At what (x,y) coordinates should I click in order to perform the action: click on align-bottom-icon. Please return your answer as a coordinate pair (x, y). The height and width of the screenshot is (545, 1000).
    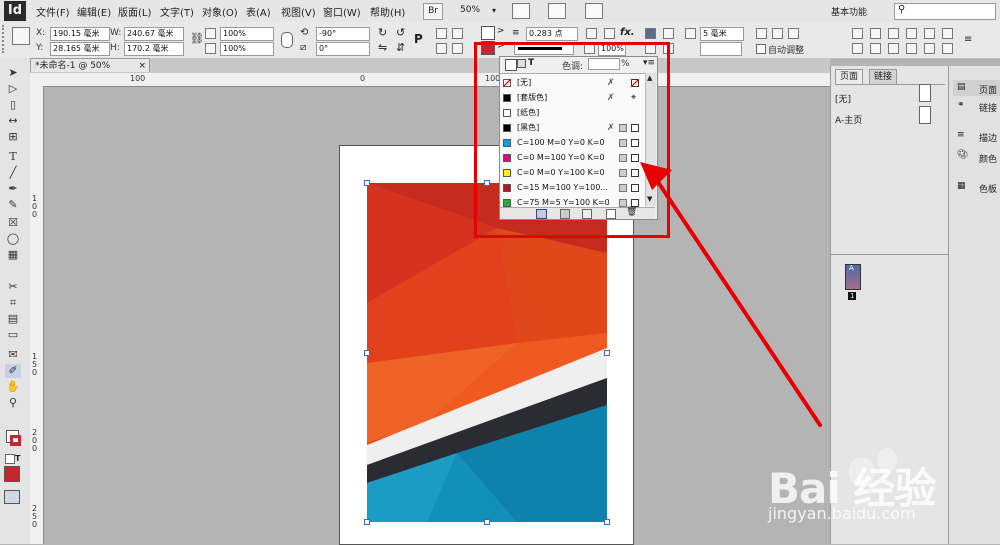
    Looking at the image, I should click on (947, 33).